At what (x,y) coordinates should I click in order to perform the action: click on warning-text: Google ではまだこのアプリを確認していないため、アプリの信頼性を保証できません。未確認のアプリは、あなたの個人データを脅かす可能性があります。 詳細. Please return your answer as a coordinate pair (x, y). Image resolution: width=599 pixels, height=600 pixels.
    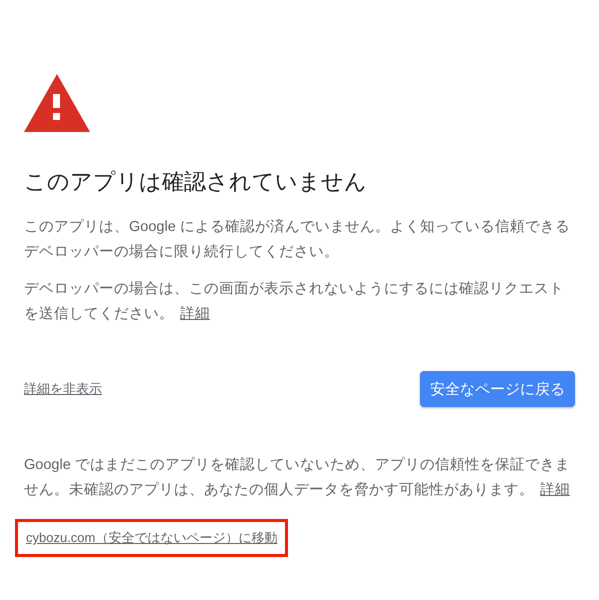
    Looking at the image, I should click on (297, 478).